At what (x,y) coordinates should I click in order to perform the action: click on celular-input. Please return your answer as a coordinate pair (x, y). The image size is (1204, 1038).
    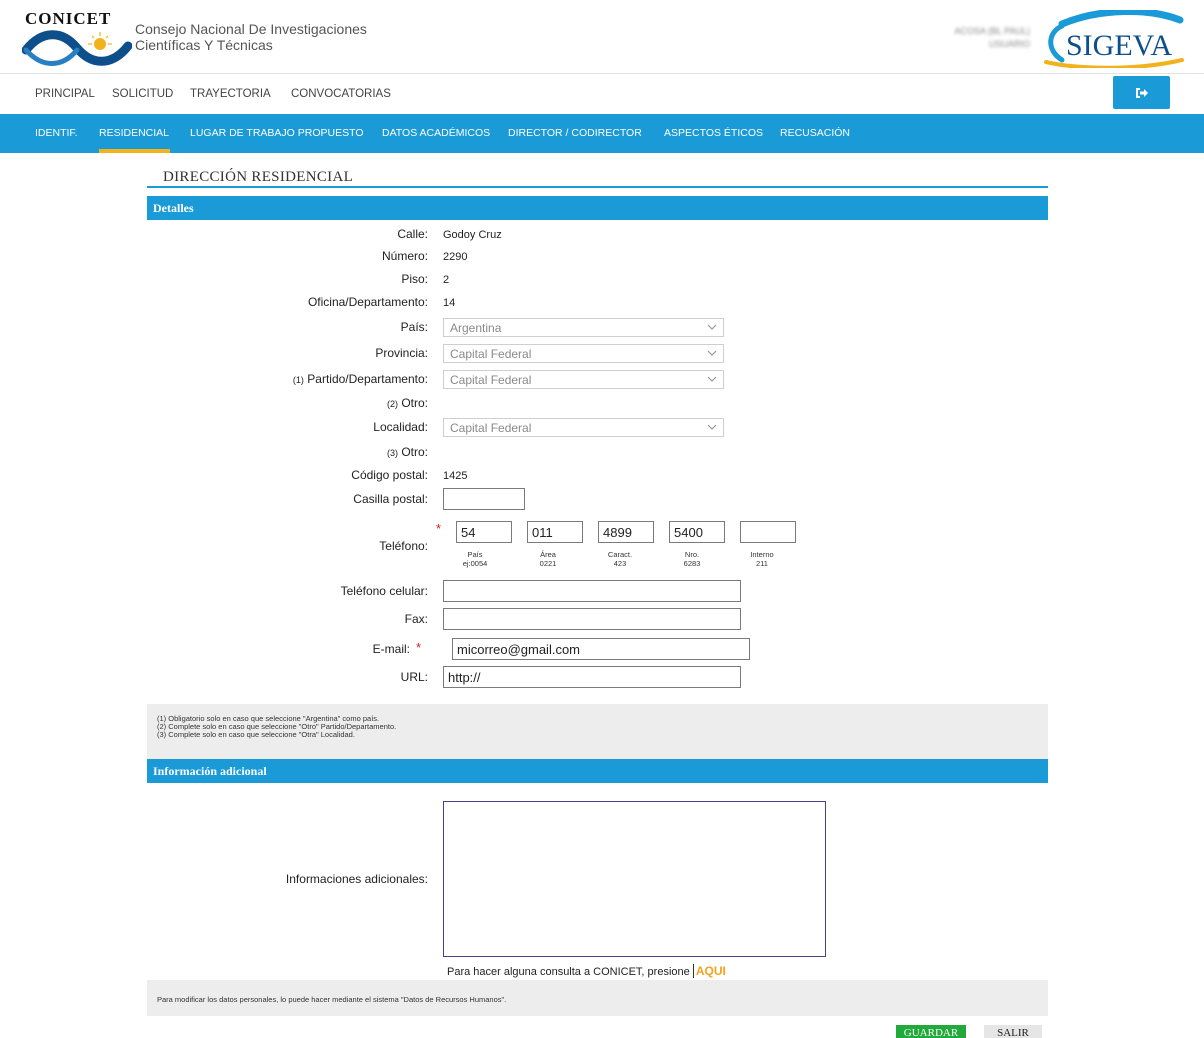
    Looking at the image, I should click on (592, 591).